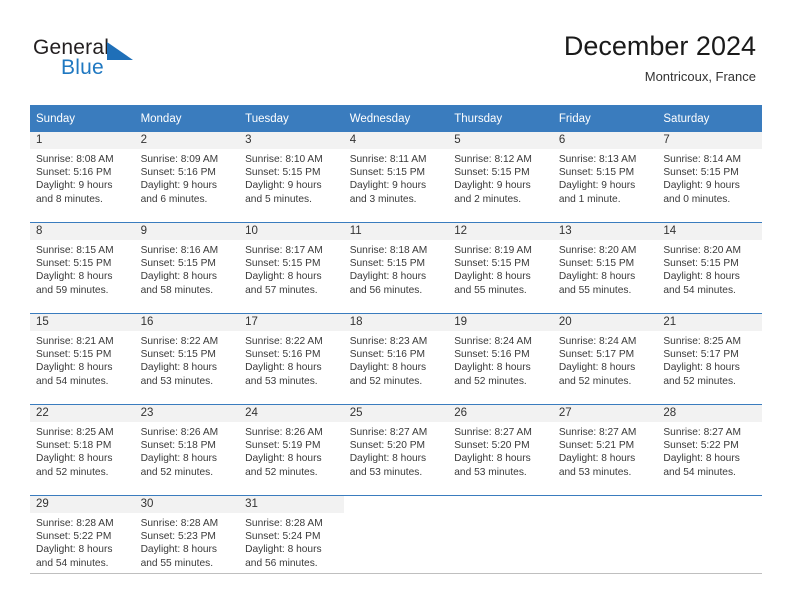  Describe the element at coordinates (75, 341) in the screenshot. I see `sunrise-text: Sunrise: 8:21 AM` at that location.